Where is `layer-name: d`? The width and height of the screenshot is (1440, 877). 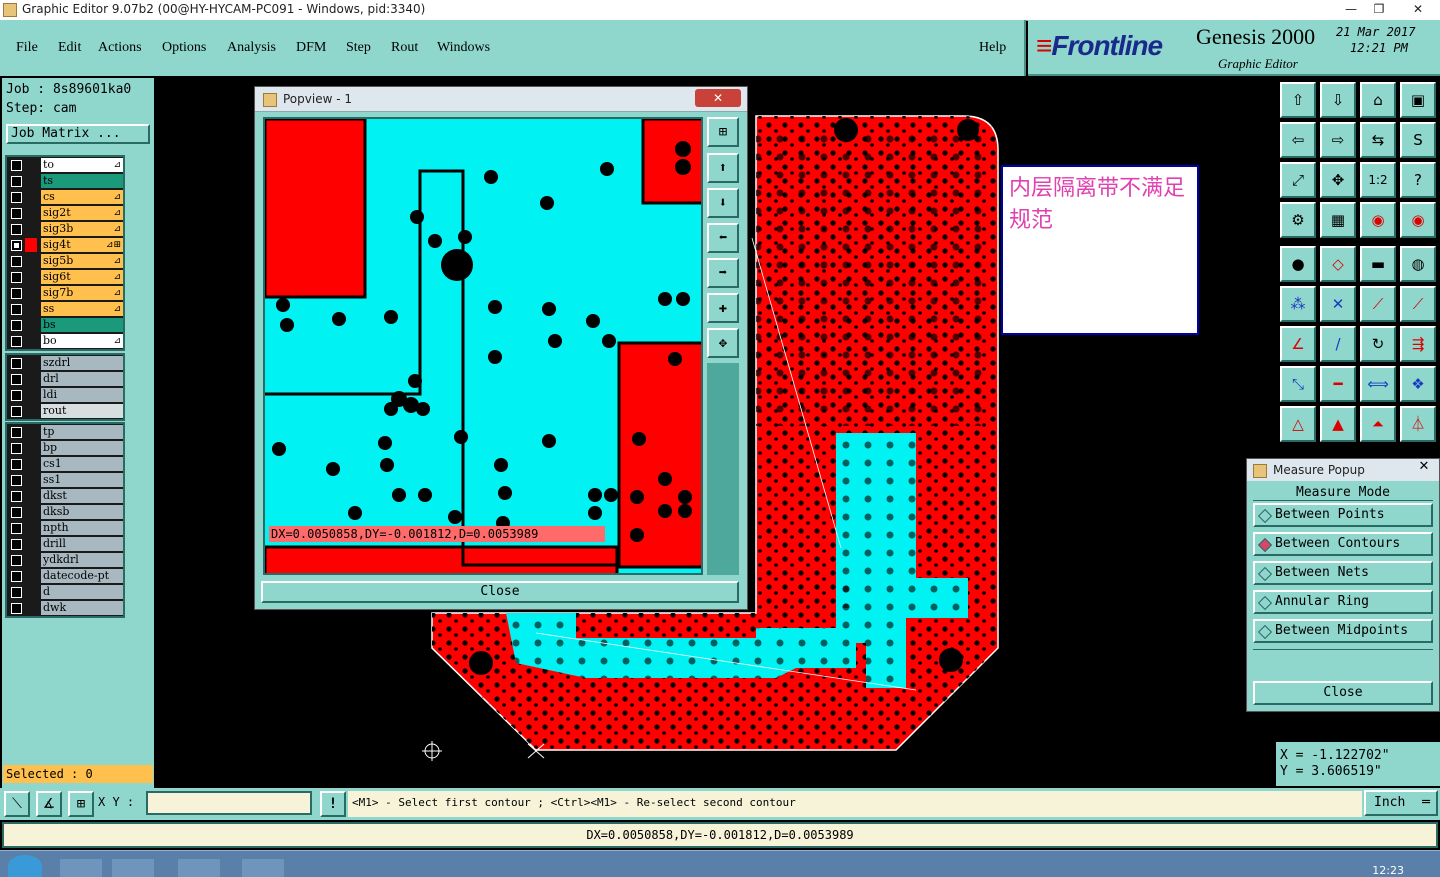 layer-name: d is located at coordinates (82, 592).